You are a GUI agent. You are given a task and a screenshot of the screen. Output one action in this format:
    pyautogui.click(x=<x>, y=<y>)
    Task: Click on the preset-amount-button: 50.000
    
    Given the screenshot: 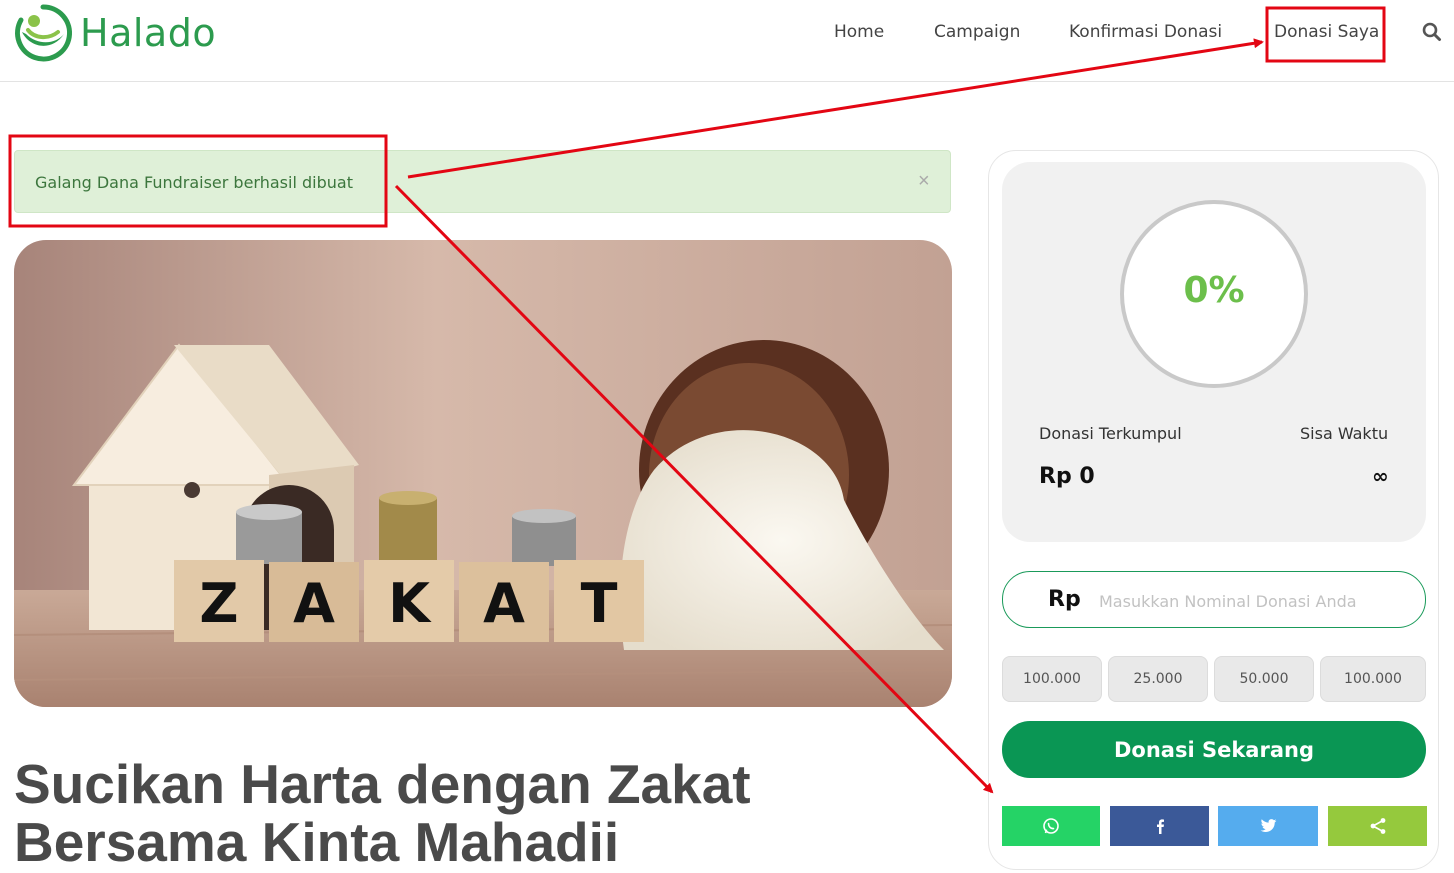 What is the action you would take?
    pyautogui.click(x=1264, y=679)
    